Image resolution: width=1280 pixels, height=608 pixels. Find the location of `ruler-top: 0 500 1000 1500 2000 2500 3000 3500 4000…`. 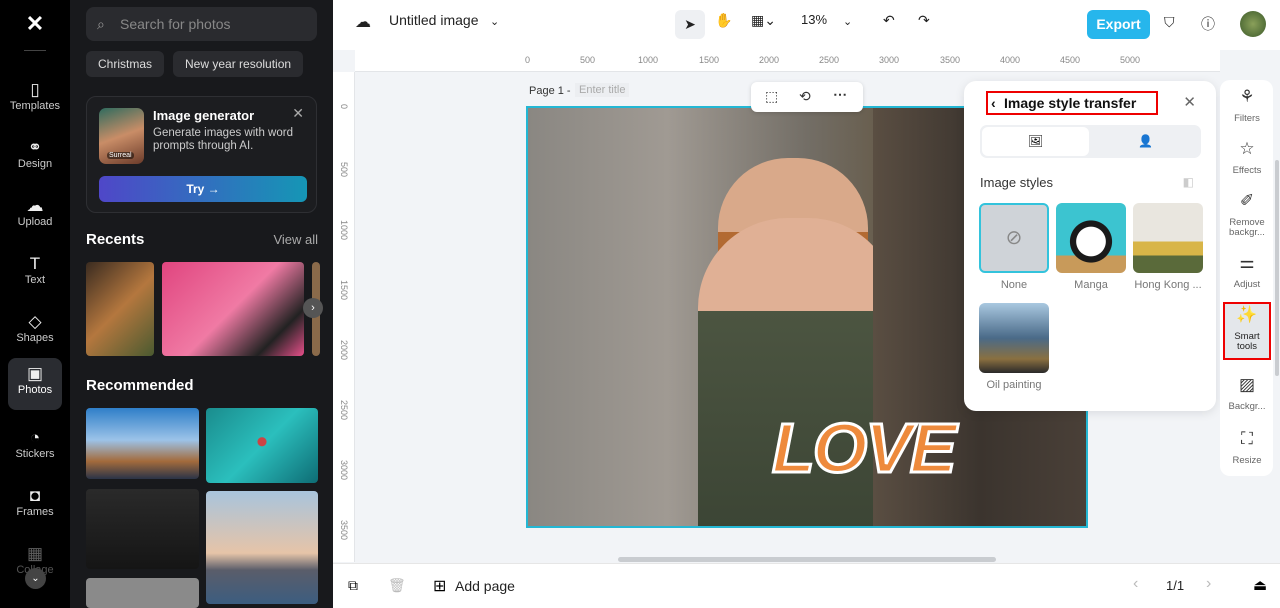

ruler-top: 0 500 1000 1500 2000 2500 3000 3500 4000… is located at coordinates (787, 61).